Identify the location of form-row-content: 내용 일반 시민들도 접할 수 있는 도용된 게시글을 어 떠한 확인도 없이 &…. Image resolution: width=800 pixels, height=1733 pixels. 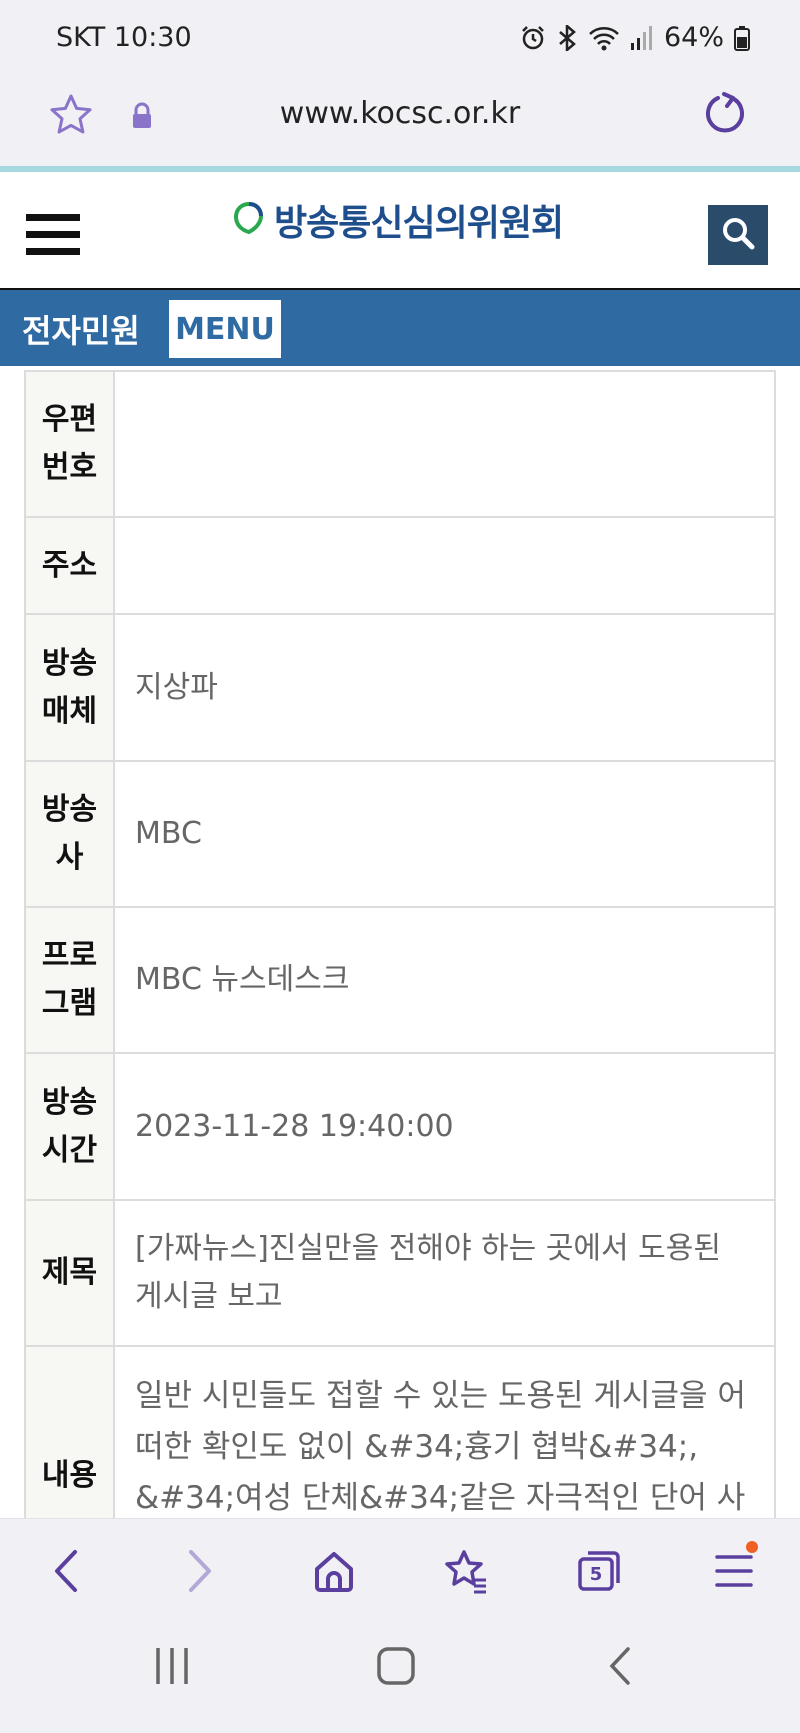
(400, 1431).